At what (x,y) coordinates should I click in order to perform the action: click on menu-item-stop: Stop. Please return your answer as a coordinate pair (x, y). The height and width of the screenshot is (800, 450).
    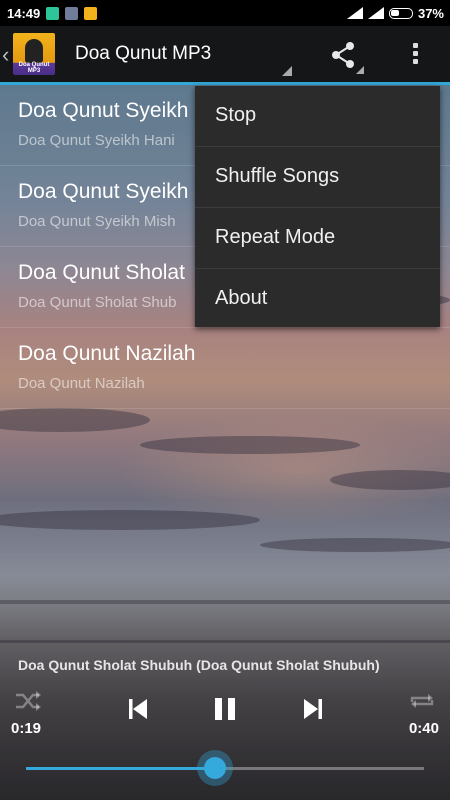
    Looking at the image, I should click on (317, 116).